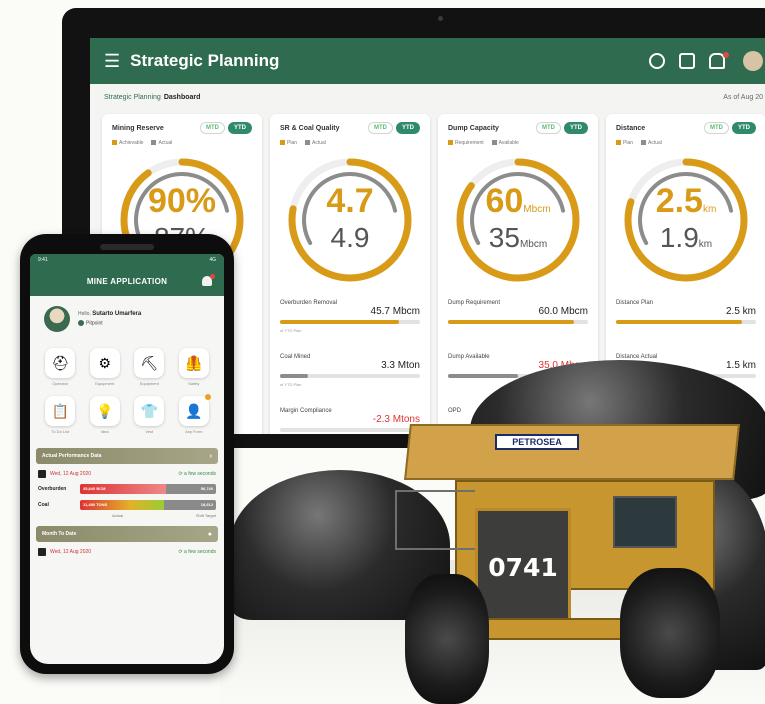 Image resolution: width=765 pixels, height=704 pixels. I want to click on tile-glyph: 👤, so click(194, 410).